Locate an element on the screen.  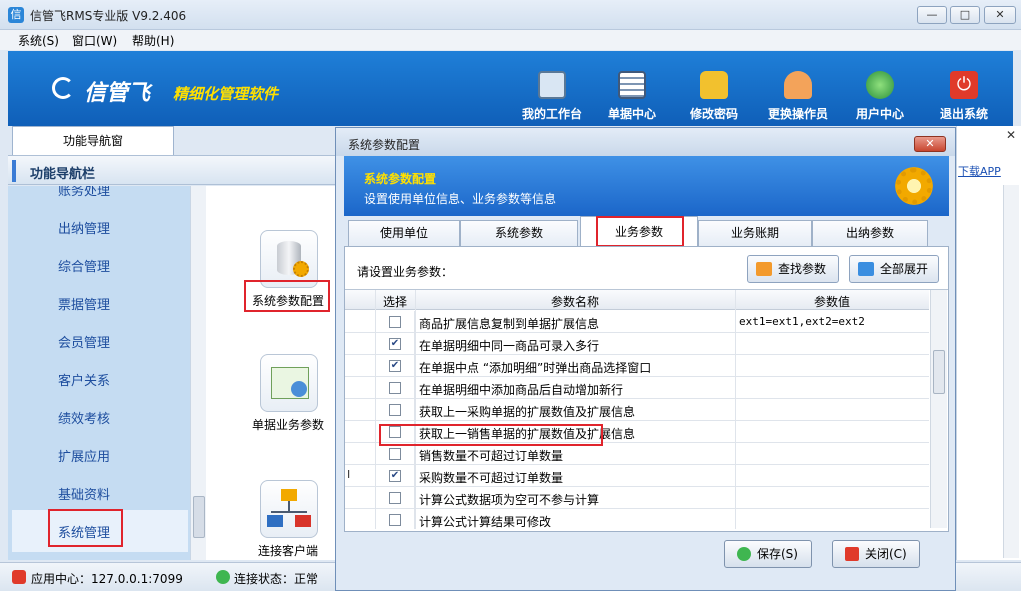
globe-icon is located at coordinates (880, 85).